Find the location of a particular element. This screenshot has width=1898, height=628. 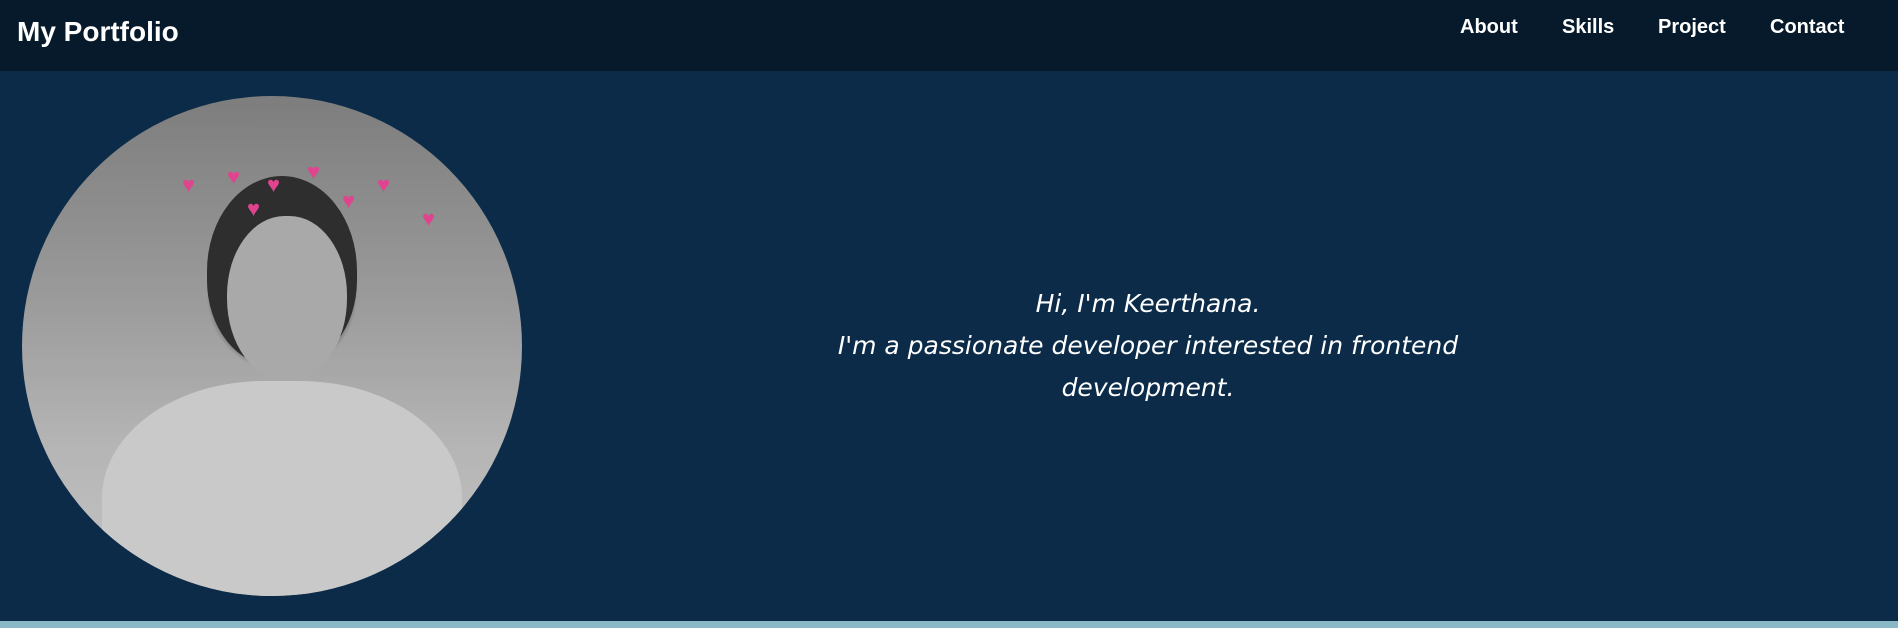

nav-link-about: About is located at coordinates (1489, 27).